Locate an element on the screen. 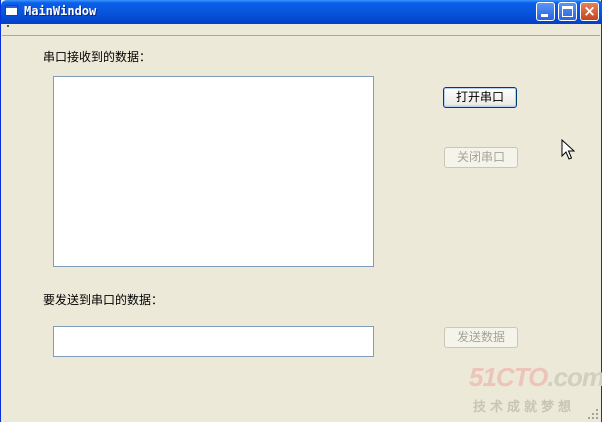  minimize-button is located at coordinates (545, 11).